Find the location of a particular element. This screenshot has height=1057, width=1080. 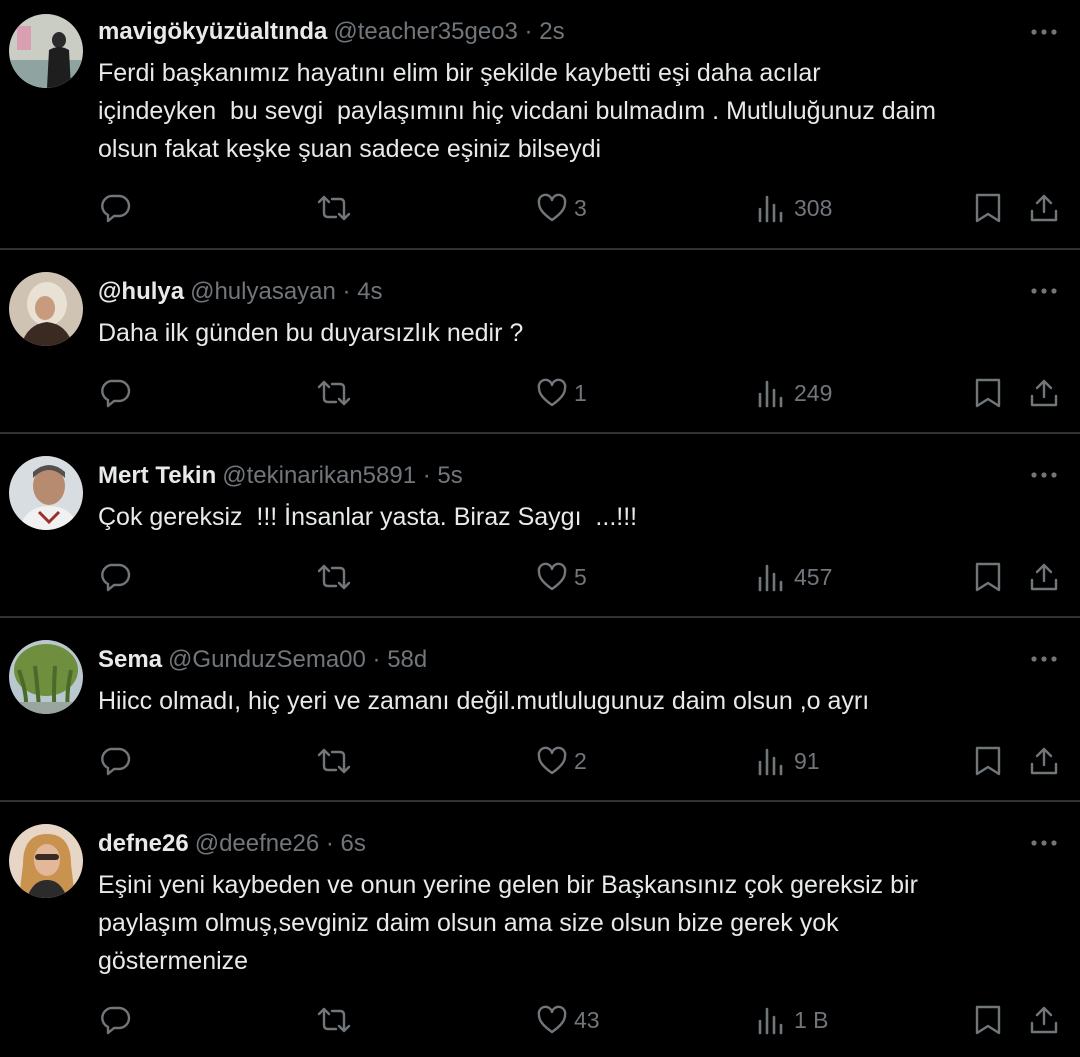

views-button: 308 is located at coordinates (811, 208).